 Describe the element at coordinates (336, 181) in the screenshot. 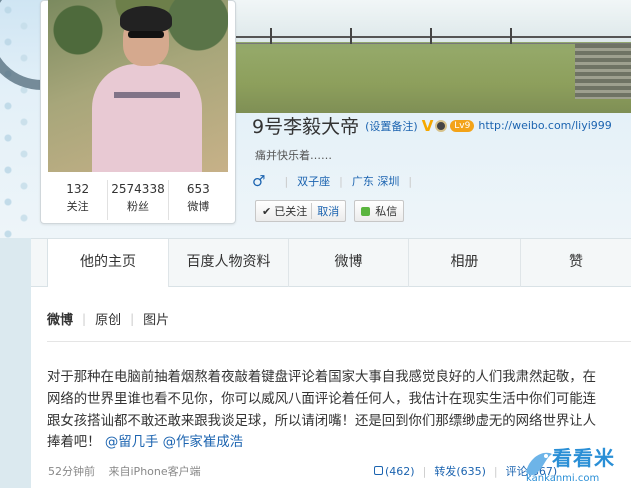

I see `profile-meta: ♂ | 双子座 | 广东 深圳 |` at that location.